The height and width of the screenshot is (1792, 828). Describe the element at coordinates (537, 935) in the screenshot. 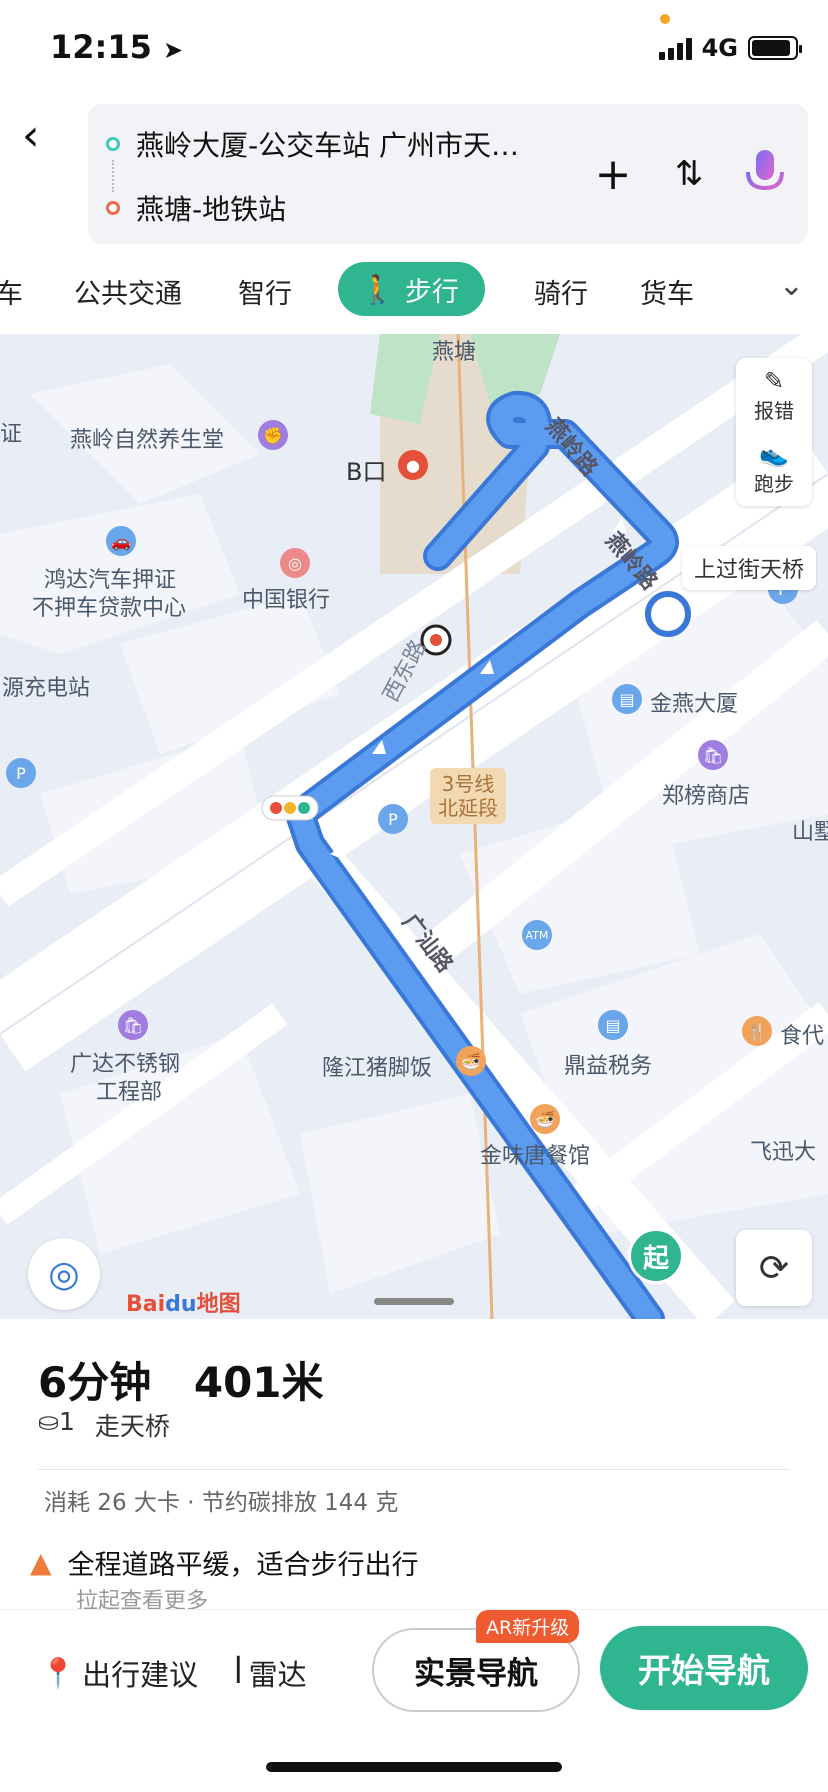

I see `atm-icon: ATM` at that location.